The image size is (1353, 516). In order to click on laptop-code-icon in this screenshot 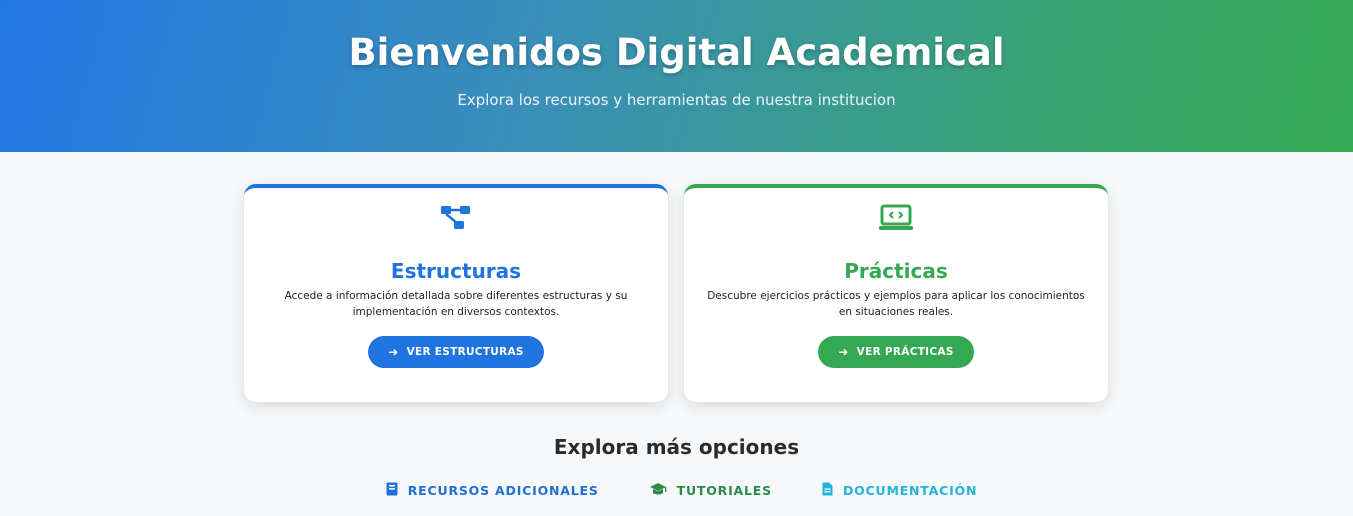, I will do `click(896, 218)`.